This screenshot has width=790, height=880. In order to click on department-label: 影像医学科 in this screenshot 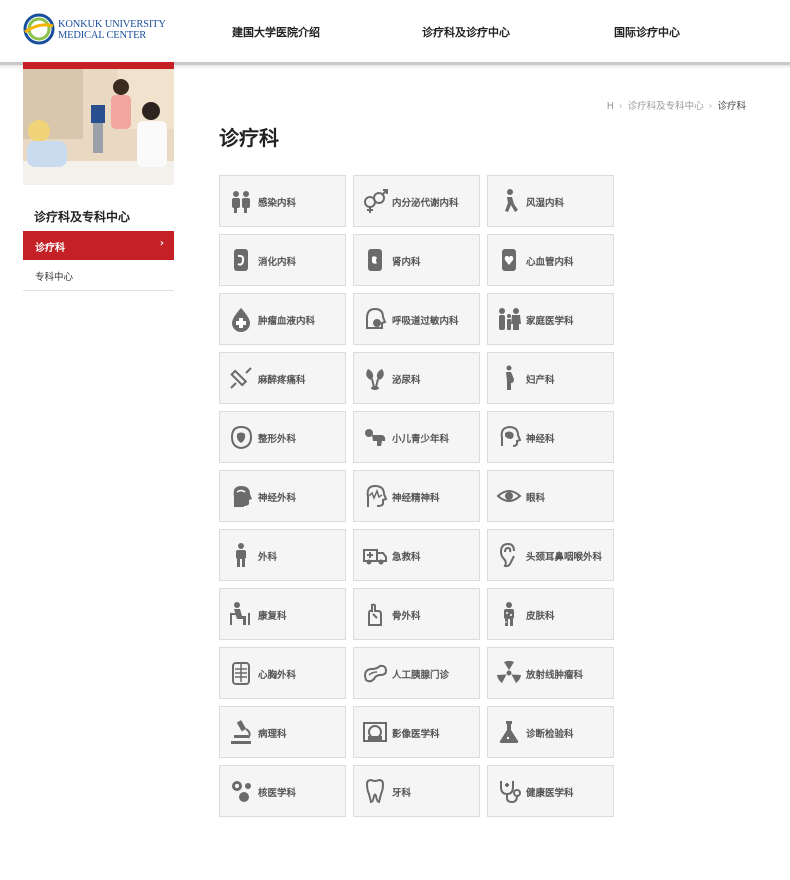, I will do `click(416, 734)`.